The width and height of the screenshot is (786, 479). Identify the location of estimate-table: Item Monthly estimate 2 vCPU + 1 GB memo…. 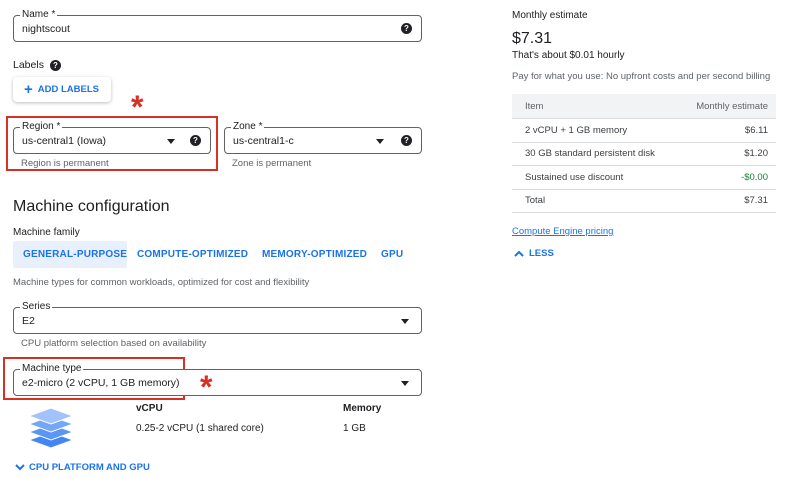
(644, 153).